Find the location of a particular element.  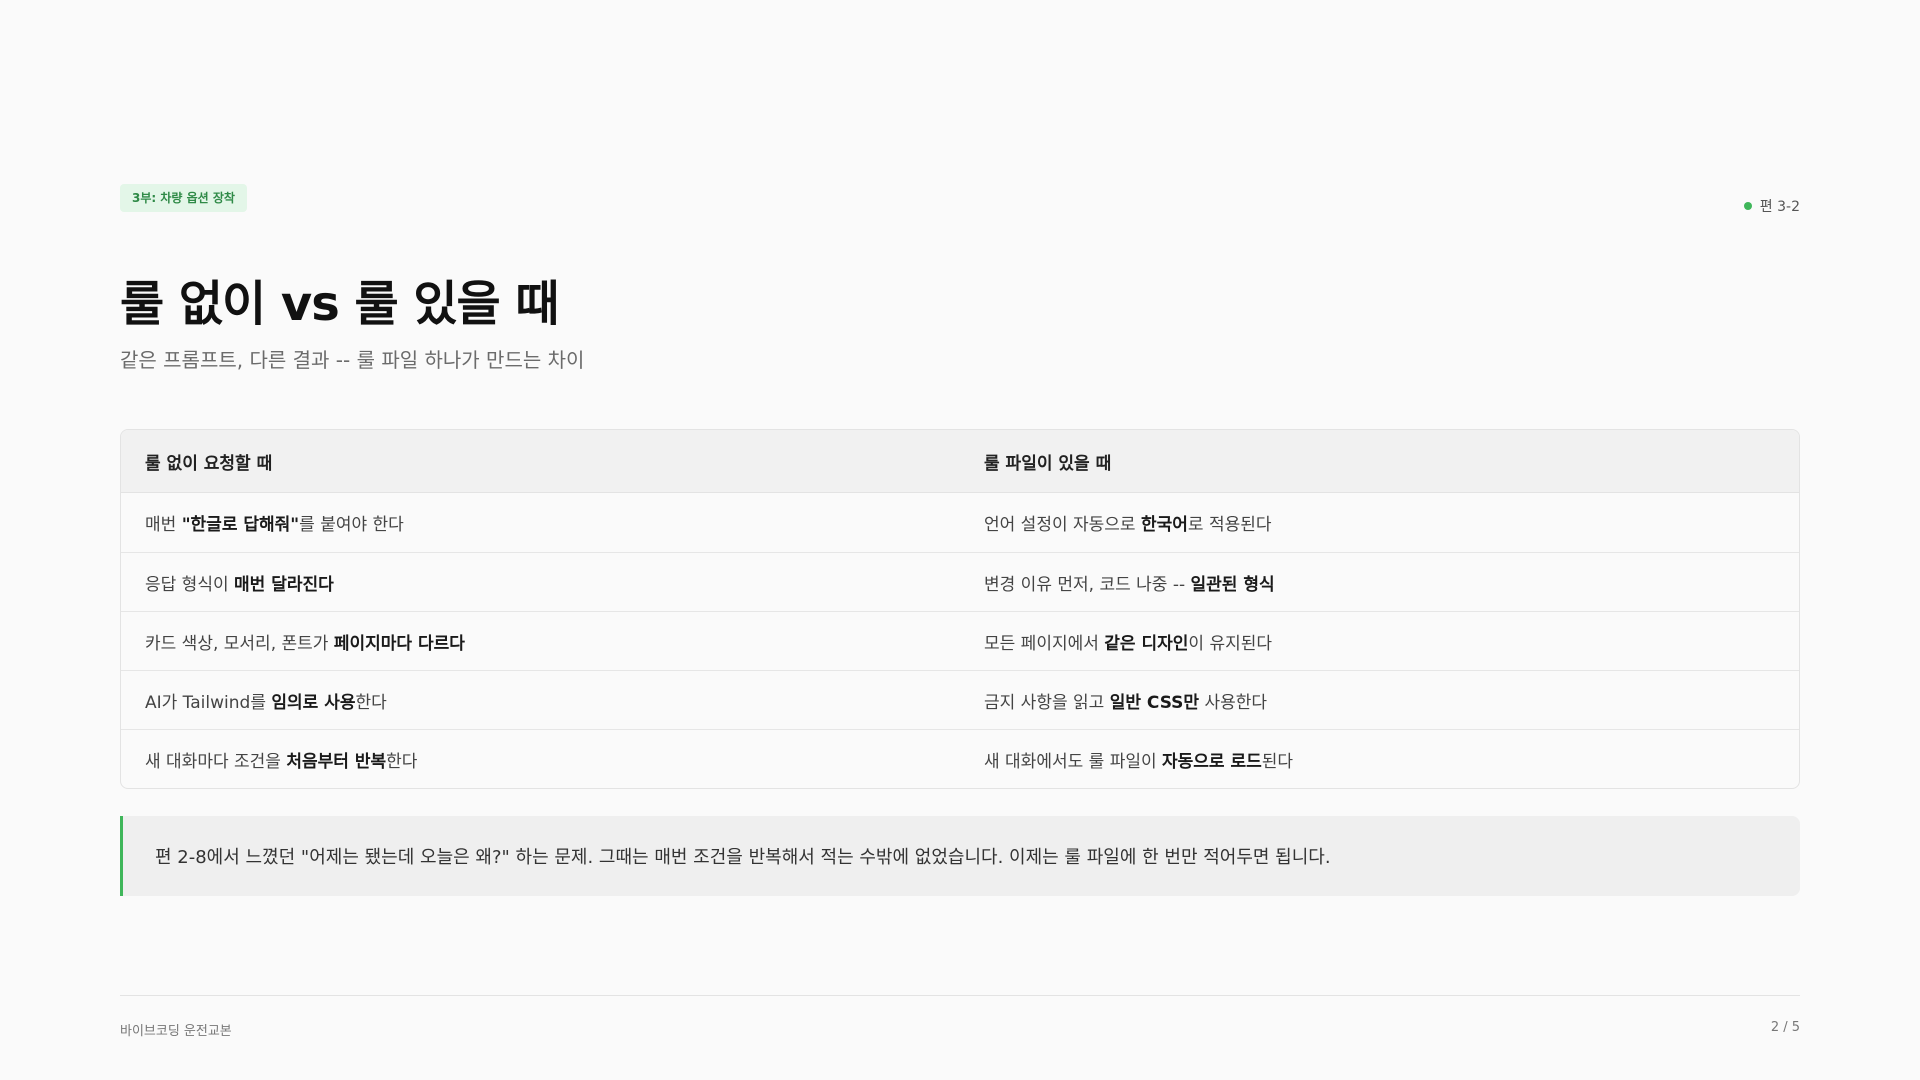

cell-without-rules: AI가 Tailwind를 임의로 사용 한다 is located at coordinates (540, 700).